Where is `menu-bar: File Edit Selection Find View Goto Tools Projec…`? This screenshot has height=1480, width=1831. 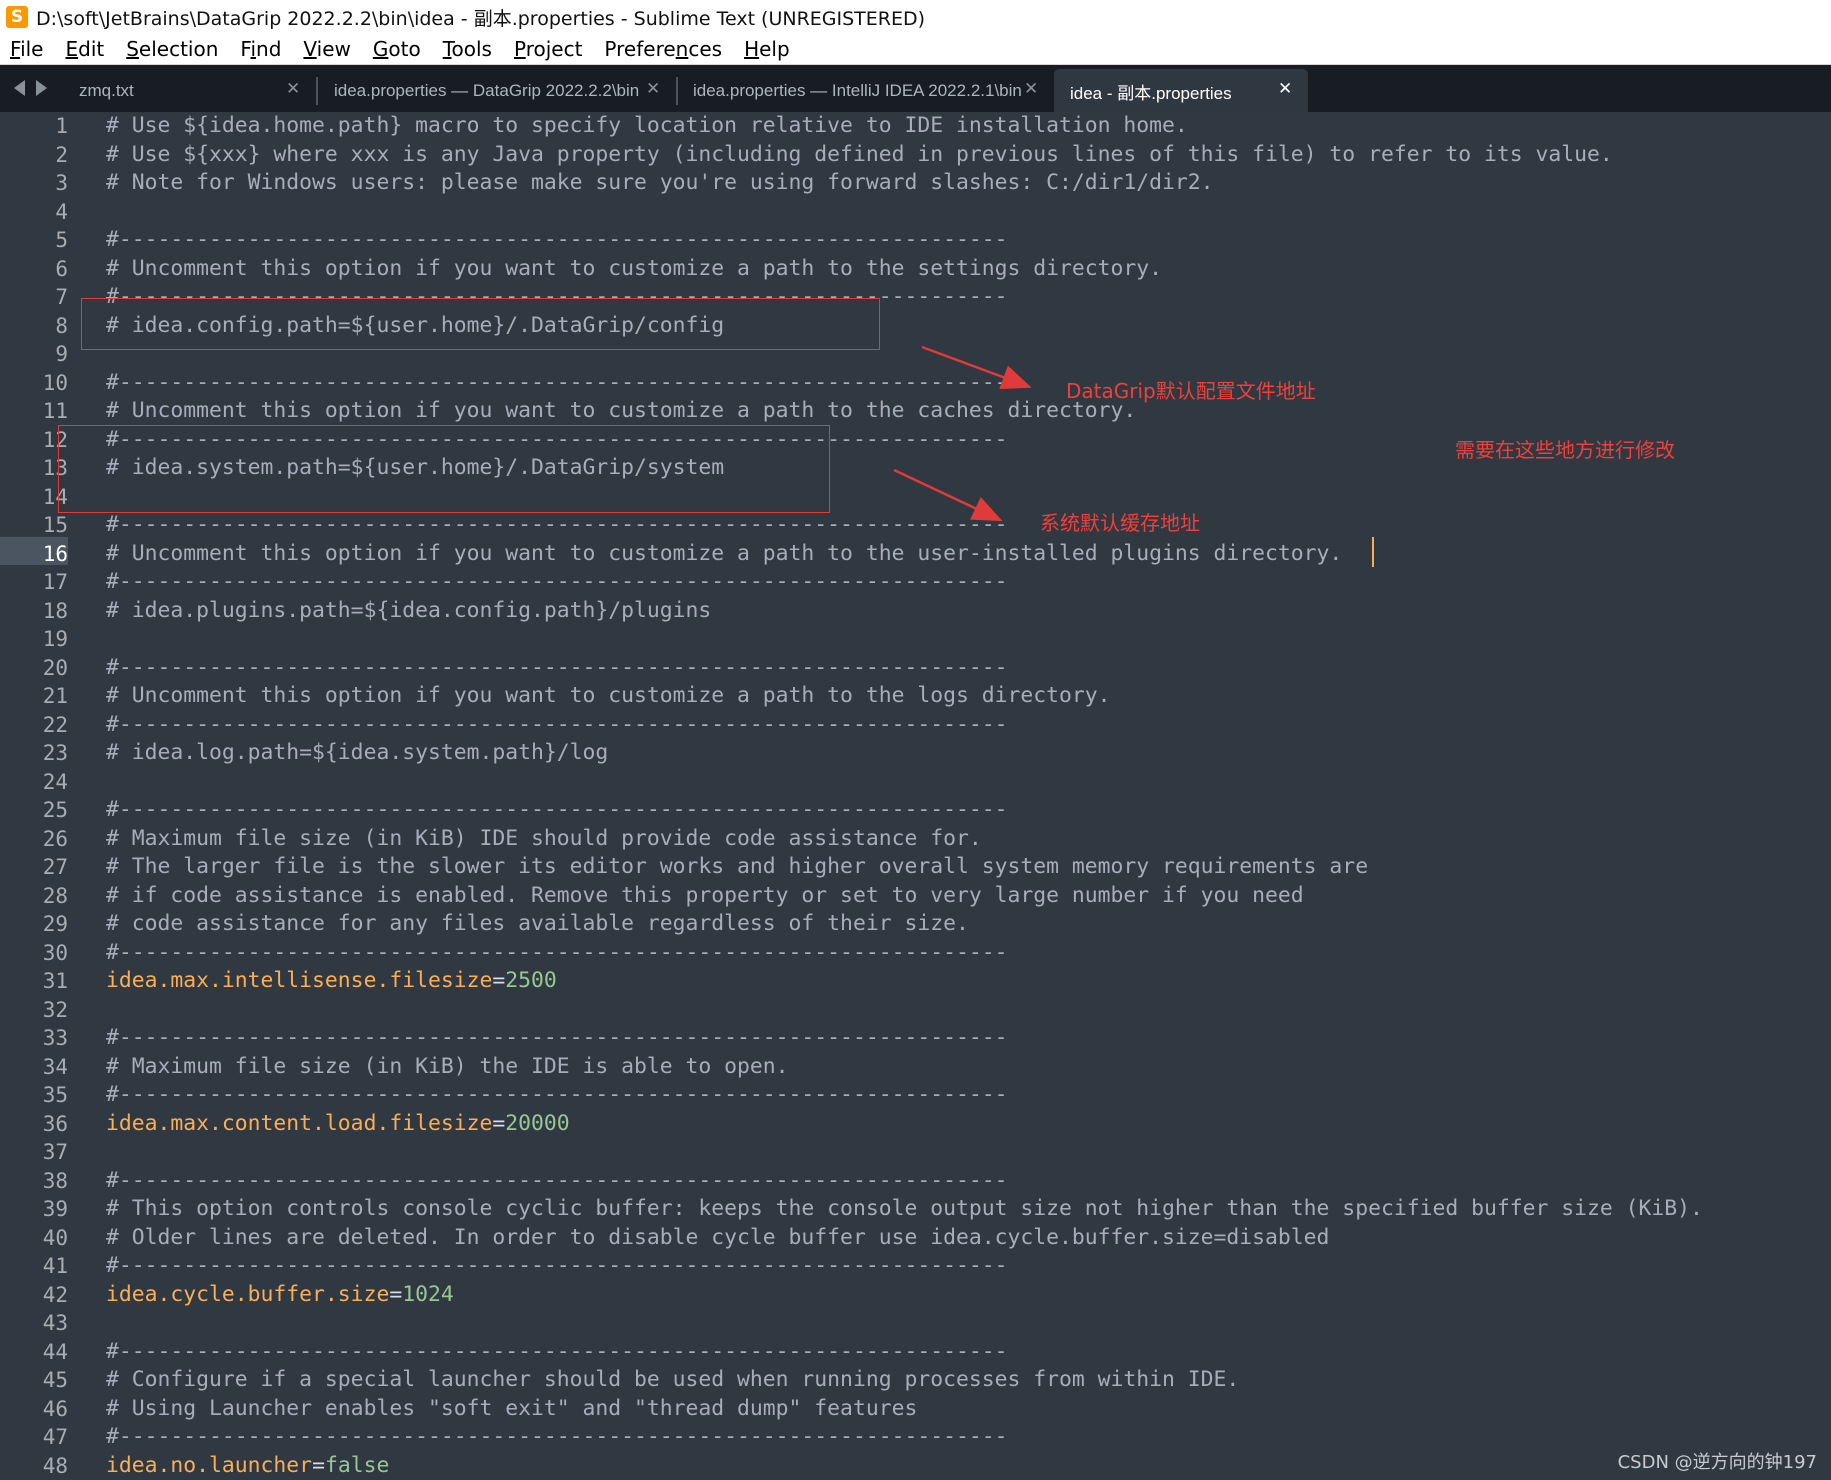
menu-bar: File Edit Selection Find View Goto Tools Projec… is located at coordinates (915, 49).